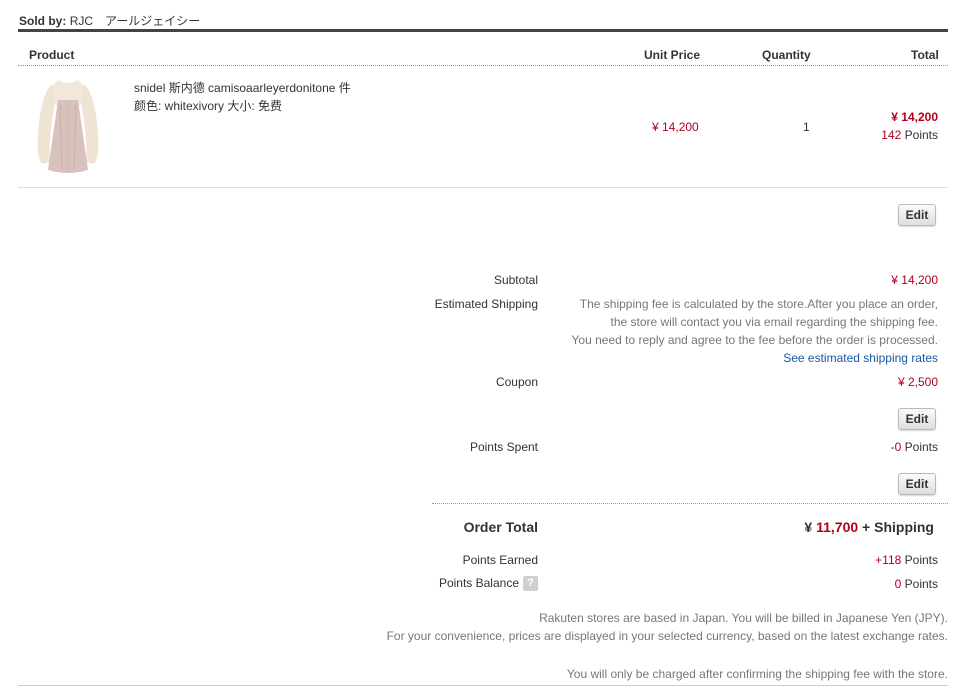  What do you see at coordinates (515, 280) in the screenshot?
I see `subtotal-label: Subtotal` at bounding box center [515, 280].